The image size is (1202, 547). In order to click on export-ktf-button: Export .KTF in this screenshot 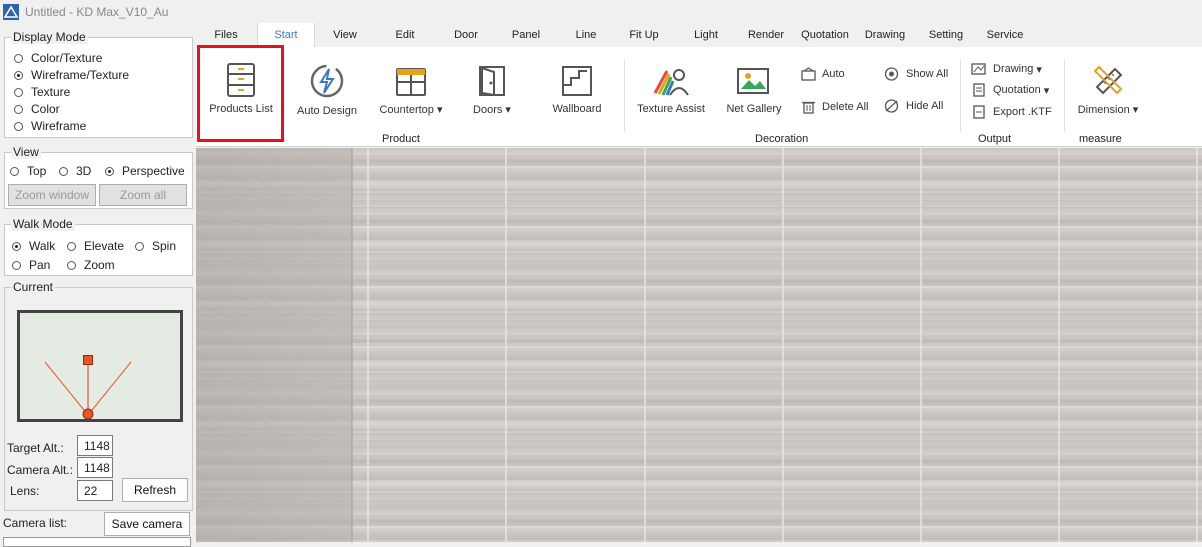, I will do `click(1011, 112)`.